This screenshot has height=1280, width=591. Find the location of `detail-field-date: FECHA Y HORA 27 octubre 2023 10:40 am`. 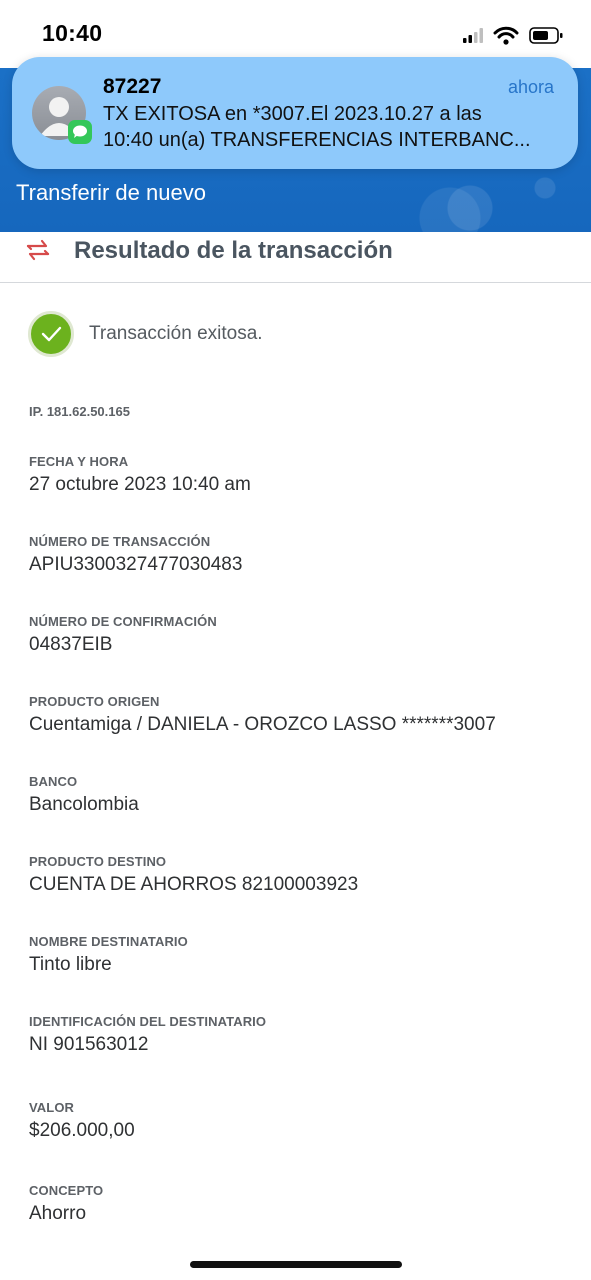

detail-field-date: FECHA Y HORA 27 octubre 2023 10:40 am is located at coordinates (140, 475).